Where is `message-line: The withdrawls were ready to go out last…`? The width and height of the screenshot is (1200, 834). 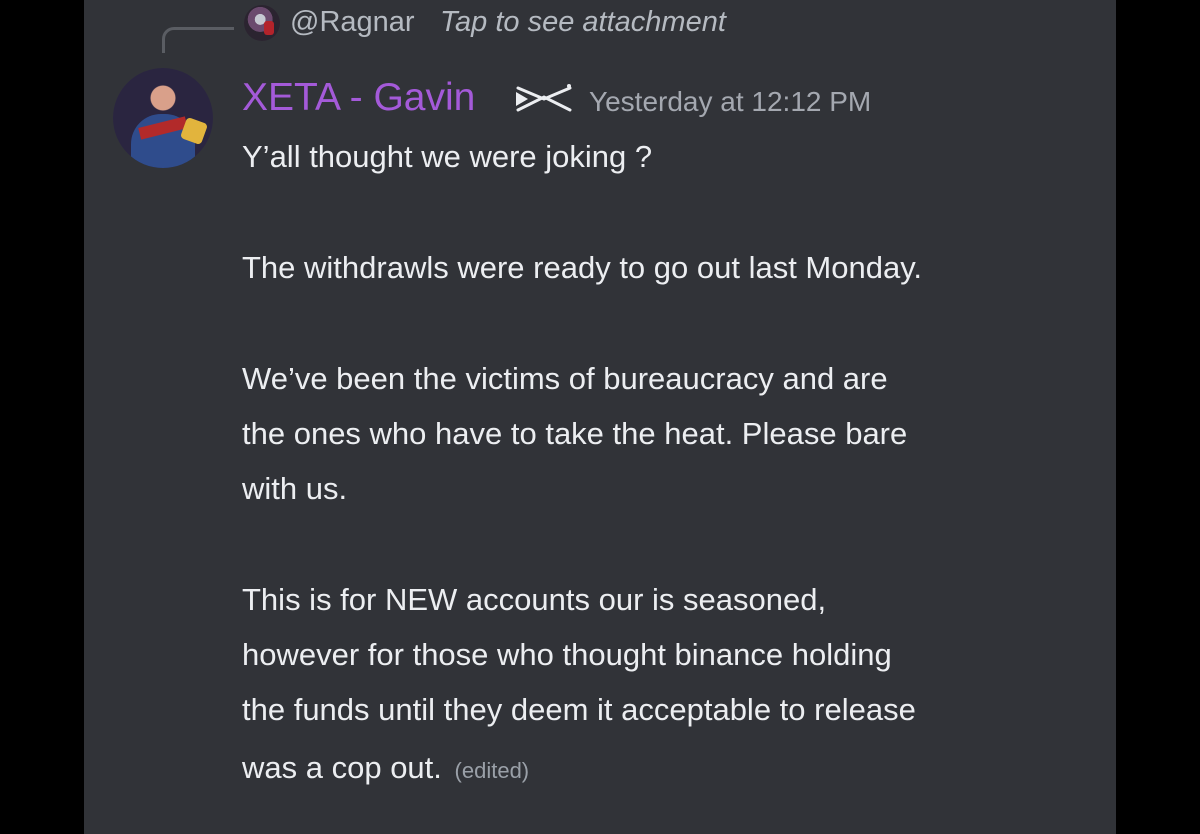 message-line: The withdrawls were ready to go out last… is located at coordinates (582, 267).